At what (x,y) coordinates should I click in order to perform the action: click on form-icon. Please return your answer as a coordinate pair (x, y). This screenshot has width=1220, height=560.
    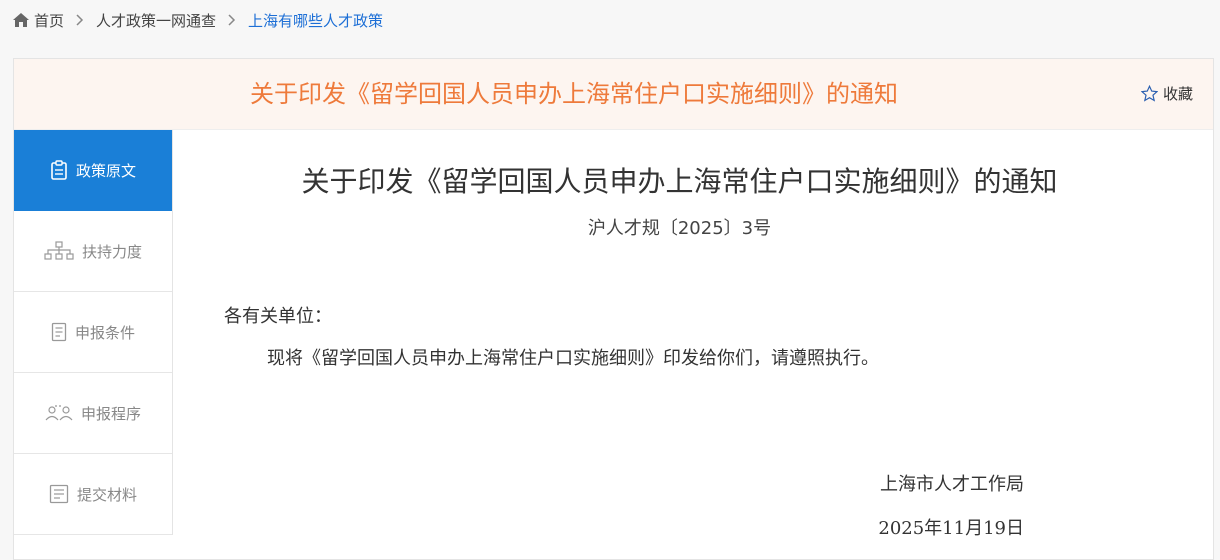
    Looking at the image, I should click on (59, 494).